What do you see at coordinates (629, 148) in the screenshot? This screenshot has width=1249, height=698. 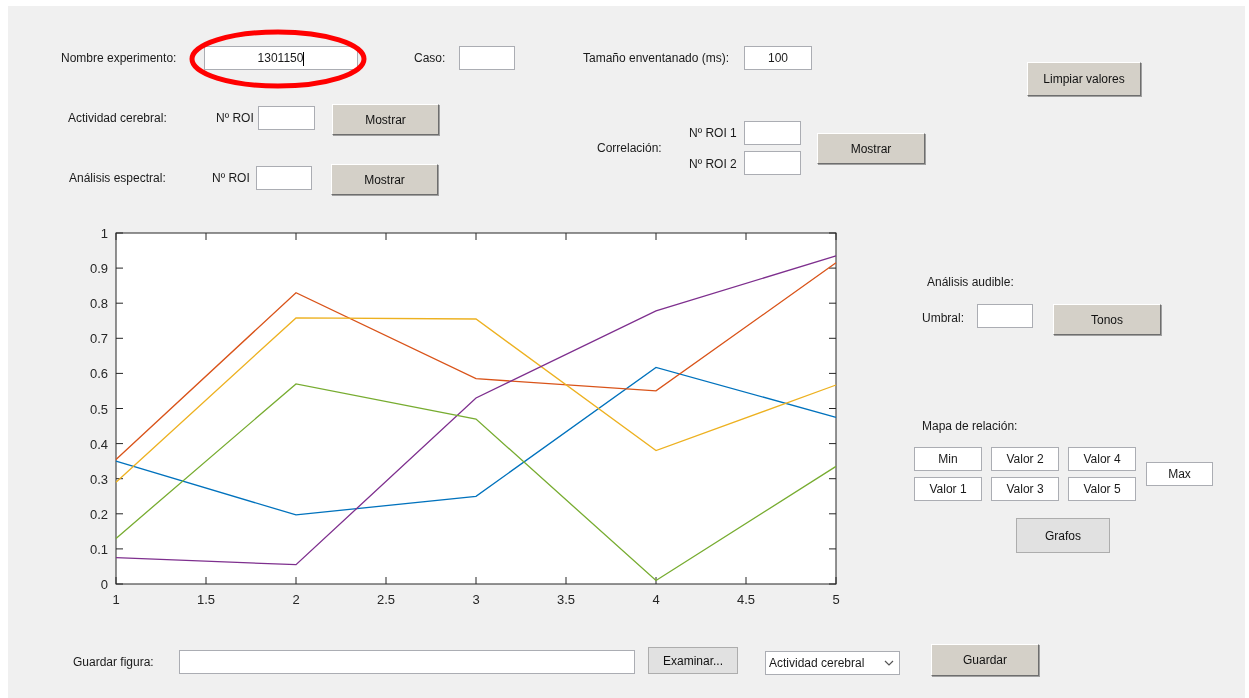 I see `correlation-label: Correlación:` at bounding box center [629, 148].